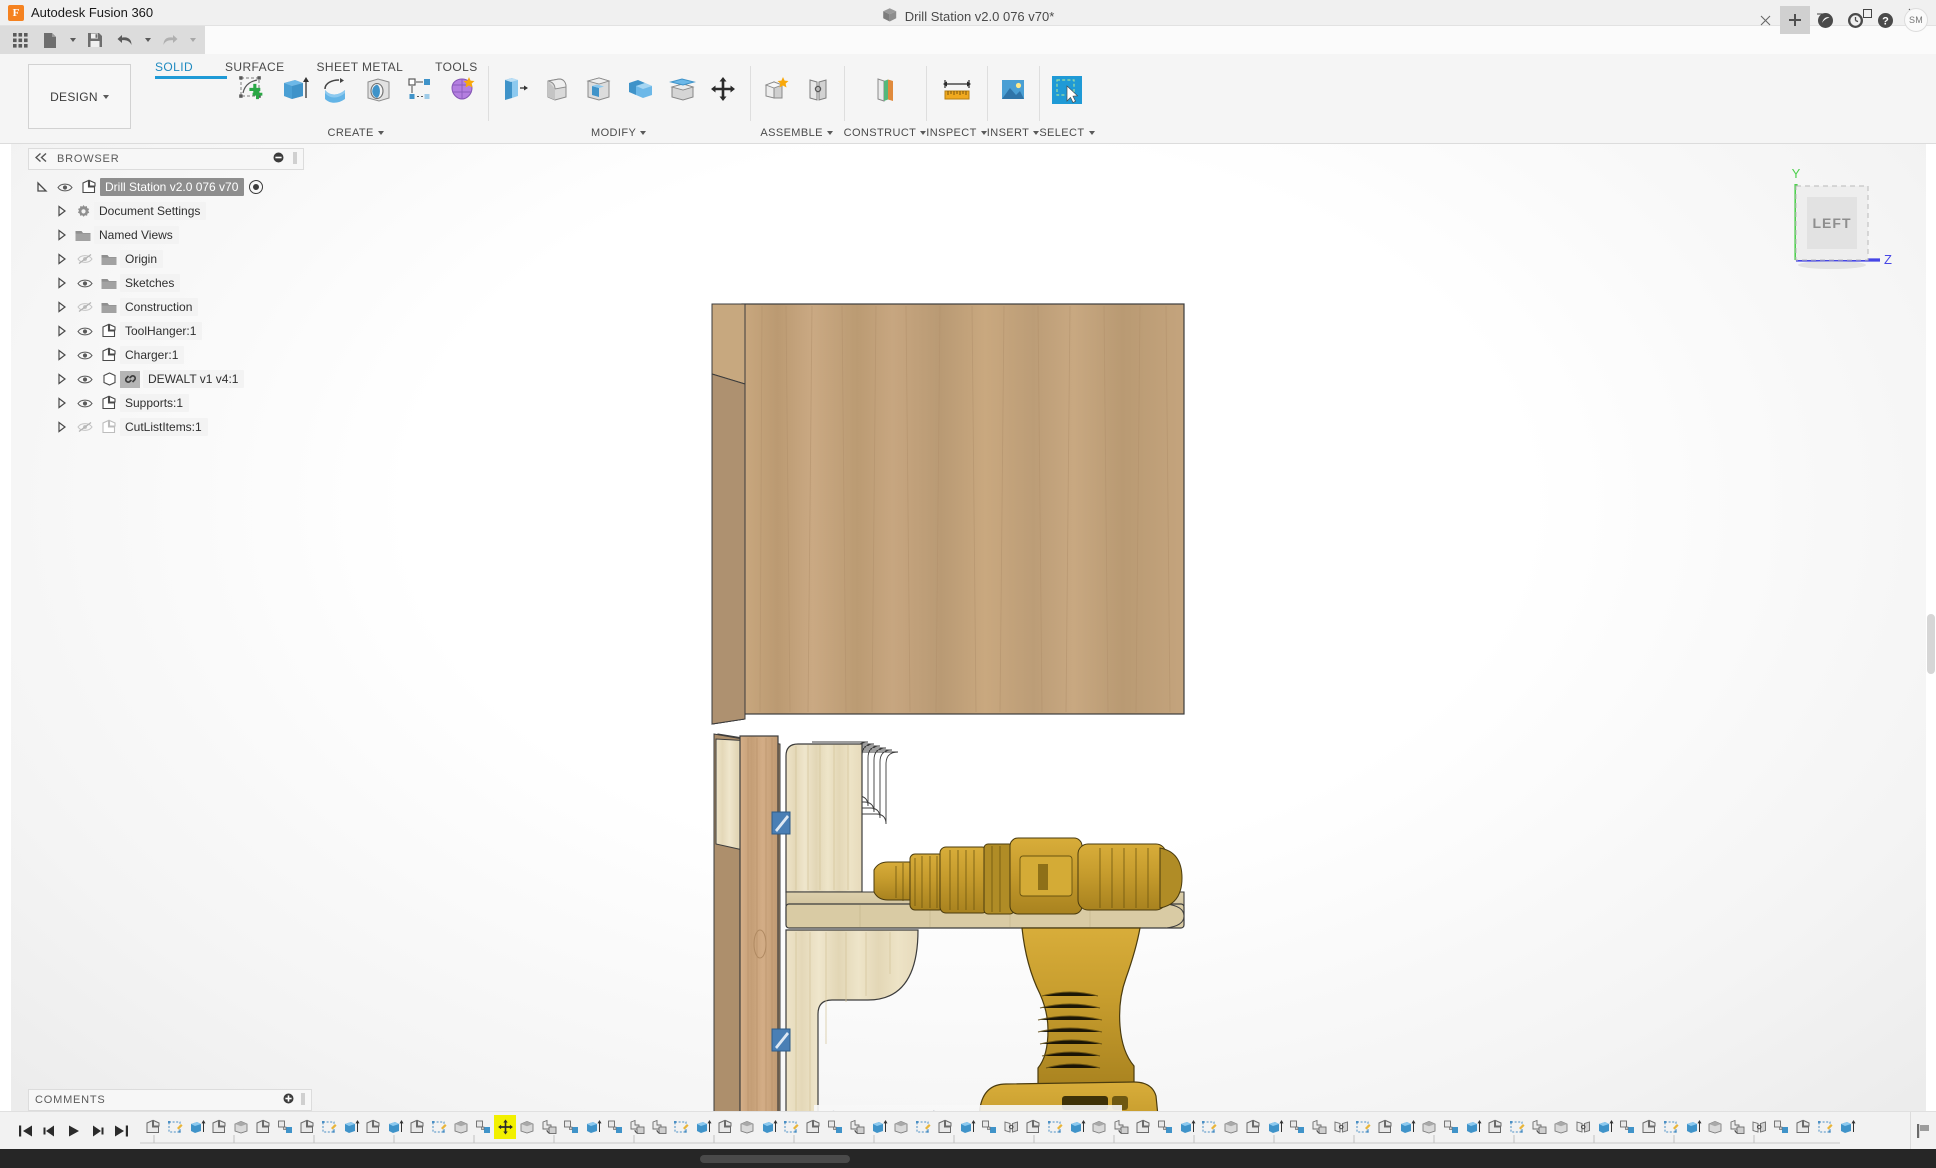 This screenshot has height=1168, width=1936. What do you see at coordinates (171, 379) in the screenshot?
I see `tree-row-dewalt: DEWALT v1 v4:1` at bounding box center [171, 379].